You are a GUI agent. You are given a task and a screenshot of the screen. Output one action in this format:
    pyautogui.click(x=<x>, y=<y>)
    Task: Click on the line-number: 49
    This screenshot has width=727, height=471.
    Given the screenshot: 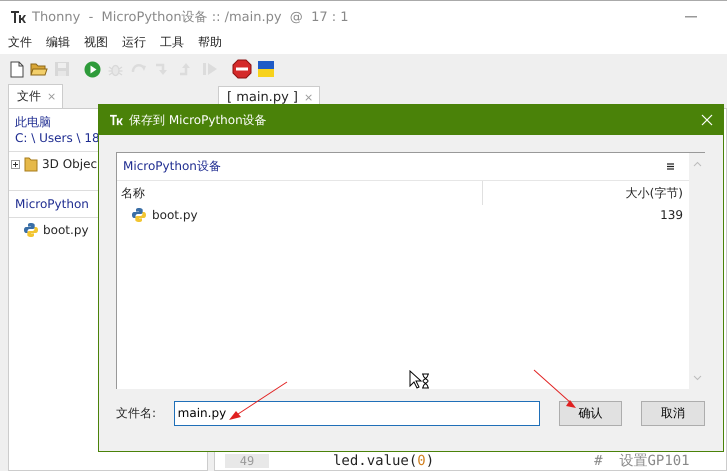 What is the action you would take?
    pyautogui.click(x=247, y=461)
    